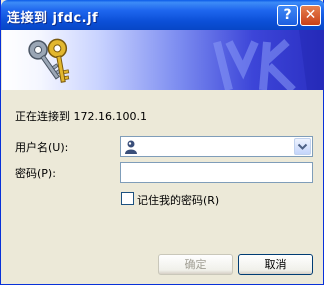 This screenshot has height=285, width=324. What do you see at coordinates (268, 60) in the screenshot?
I see `banner-decoration` at bounding box center [268, 60].